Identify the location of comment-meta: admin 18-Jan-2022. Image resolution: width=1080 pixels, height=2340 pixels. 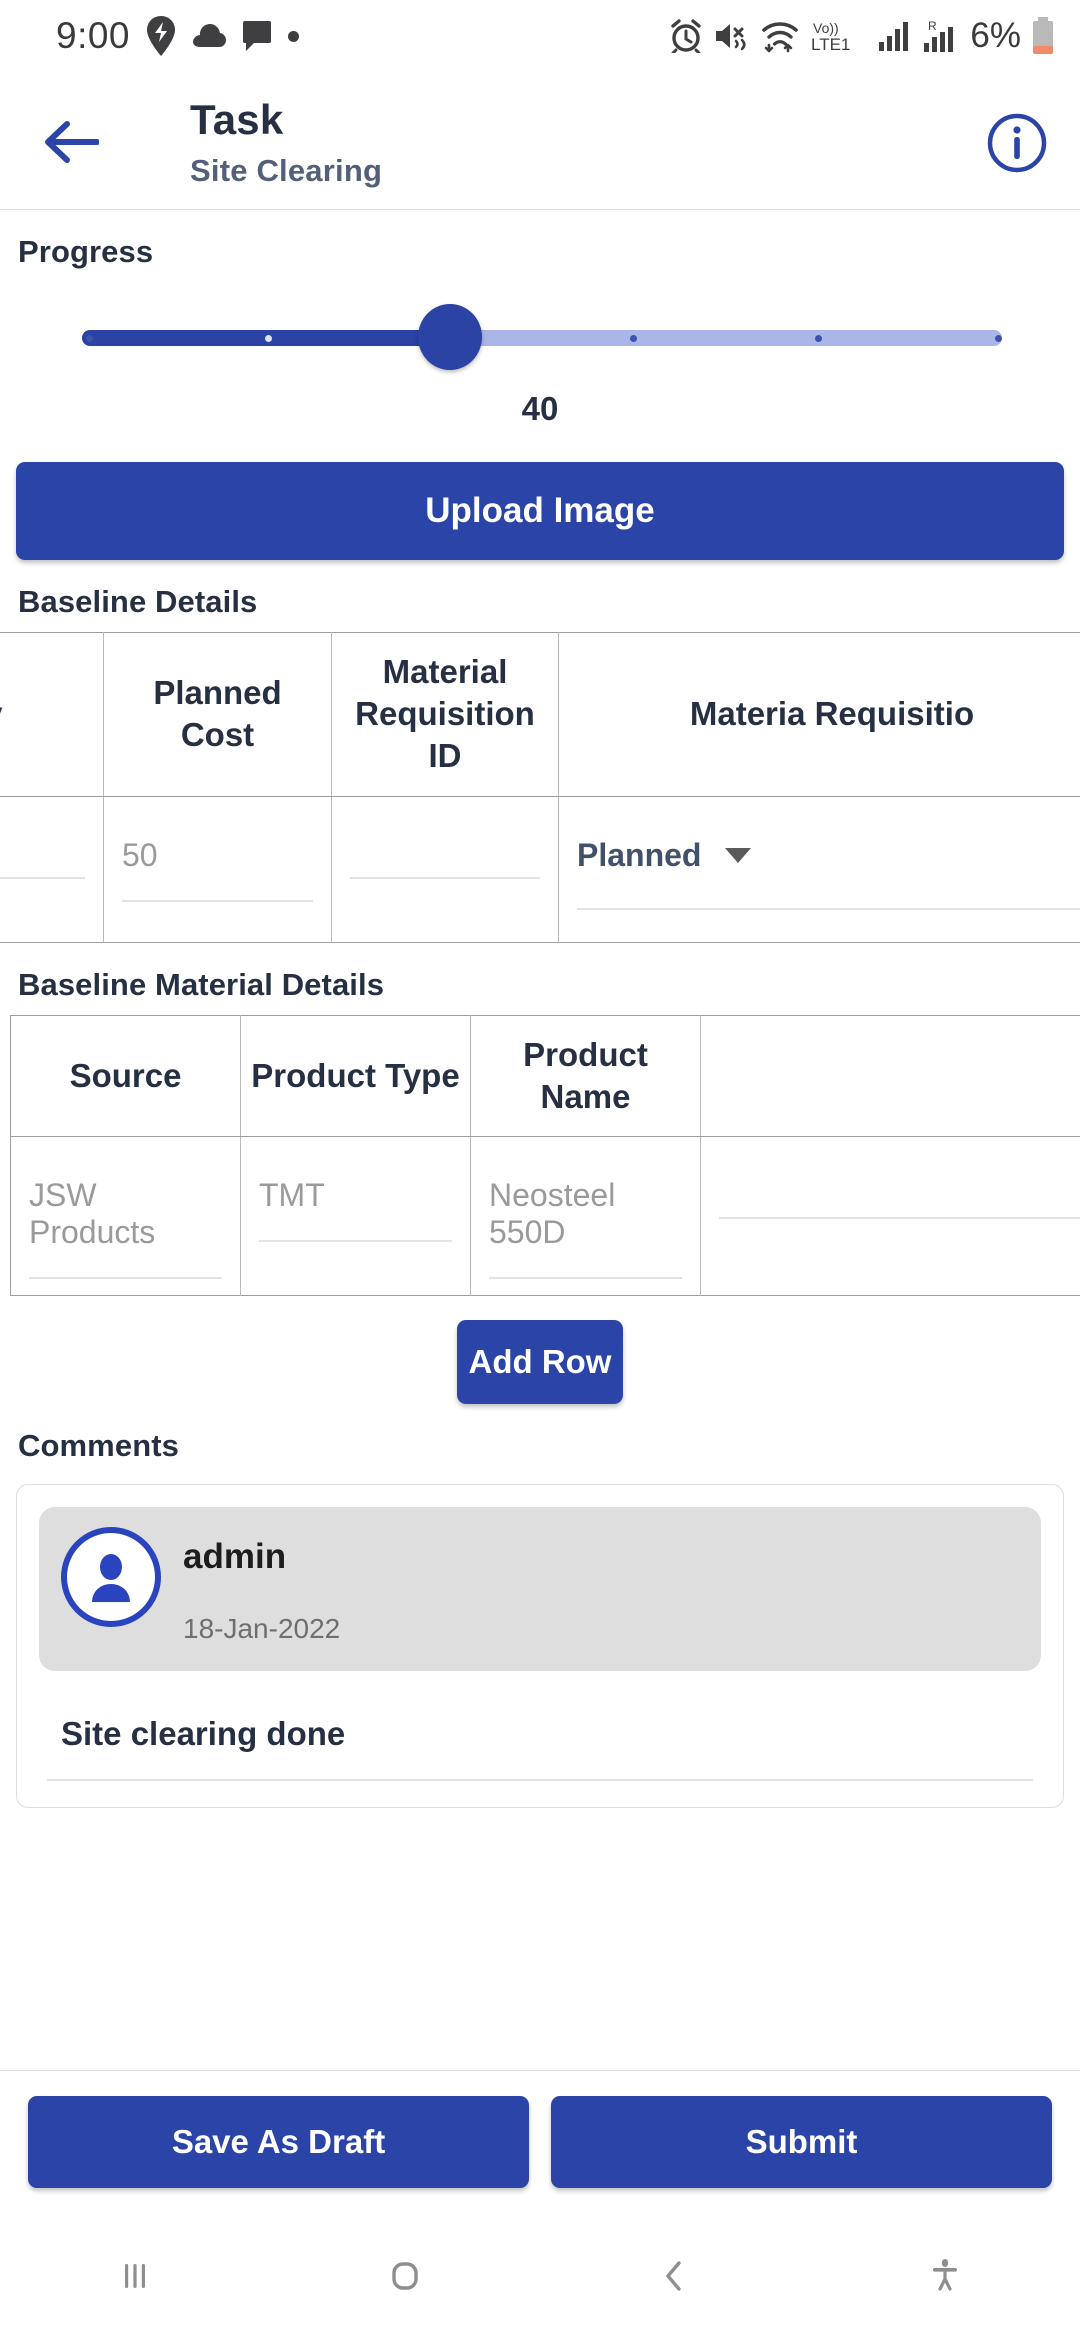
(261, 1586).